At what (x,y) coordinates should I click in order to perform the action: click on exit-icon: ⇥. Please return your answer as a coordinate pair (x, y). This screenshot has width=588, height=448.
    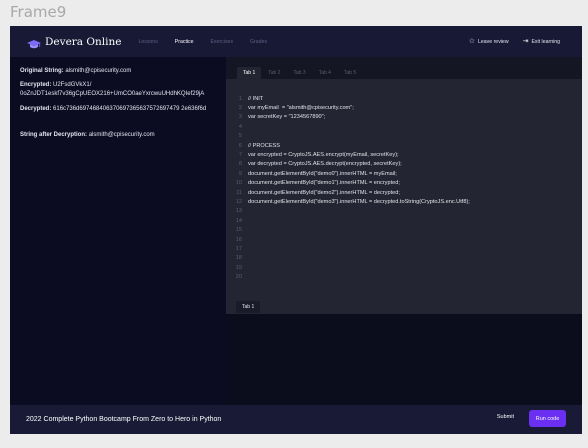
    Looking at the image, I should click on (525, 41).